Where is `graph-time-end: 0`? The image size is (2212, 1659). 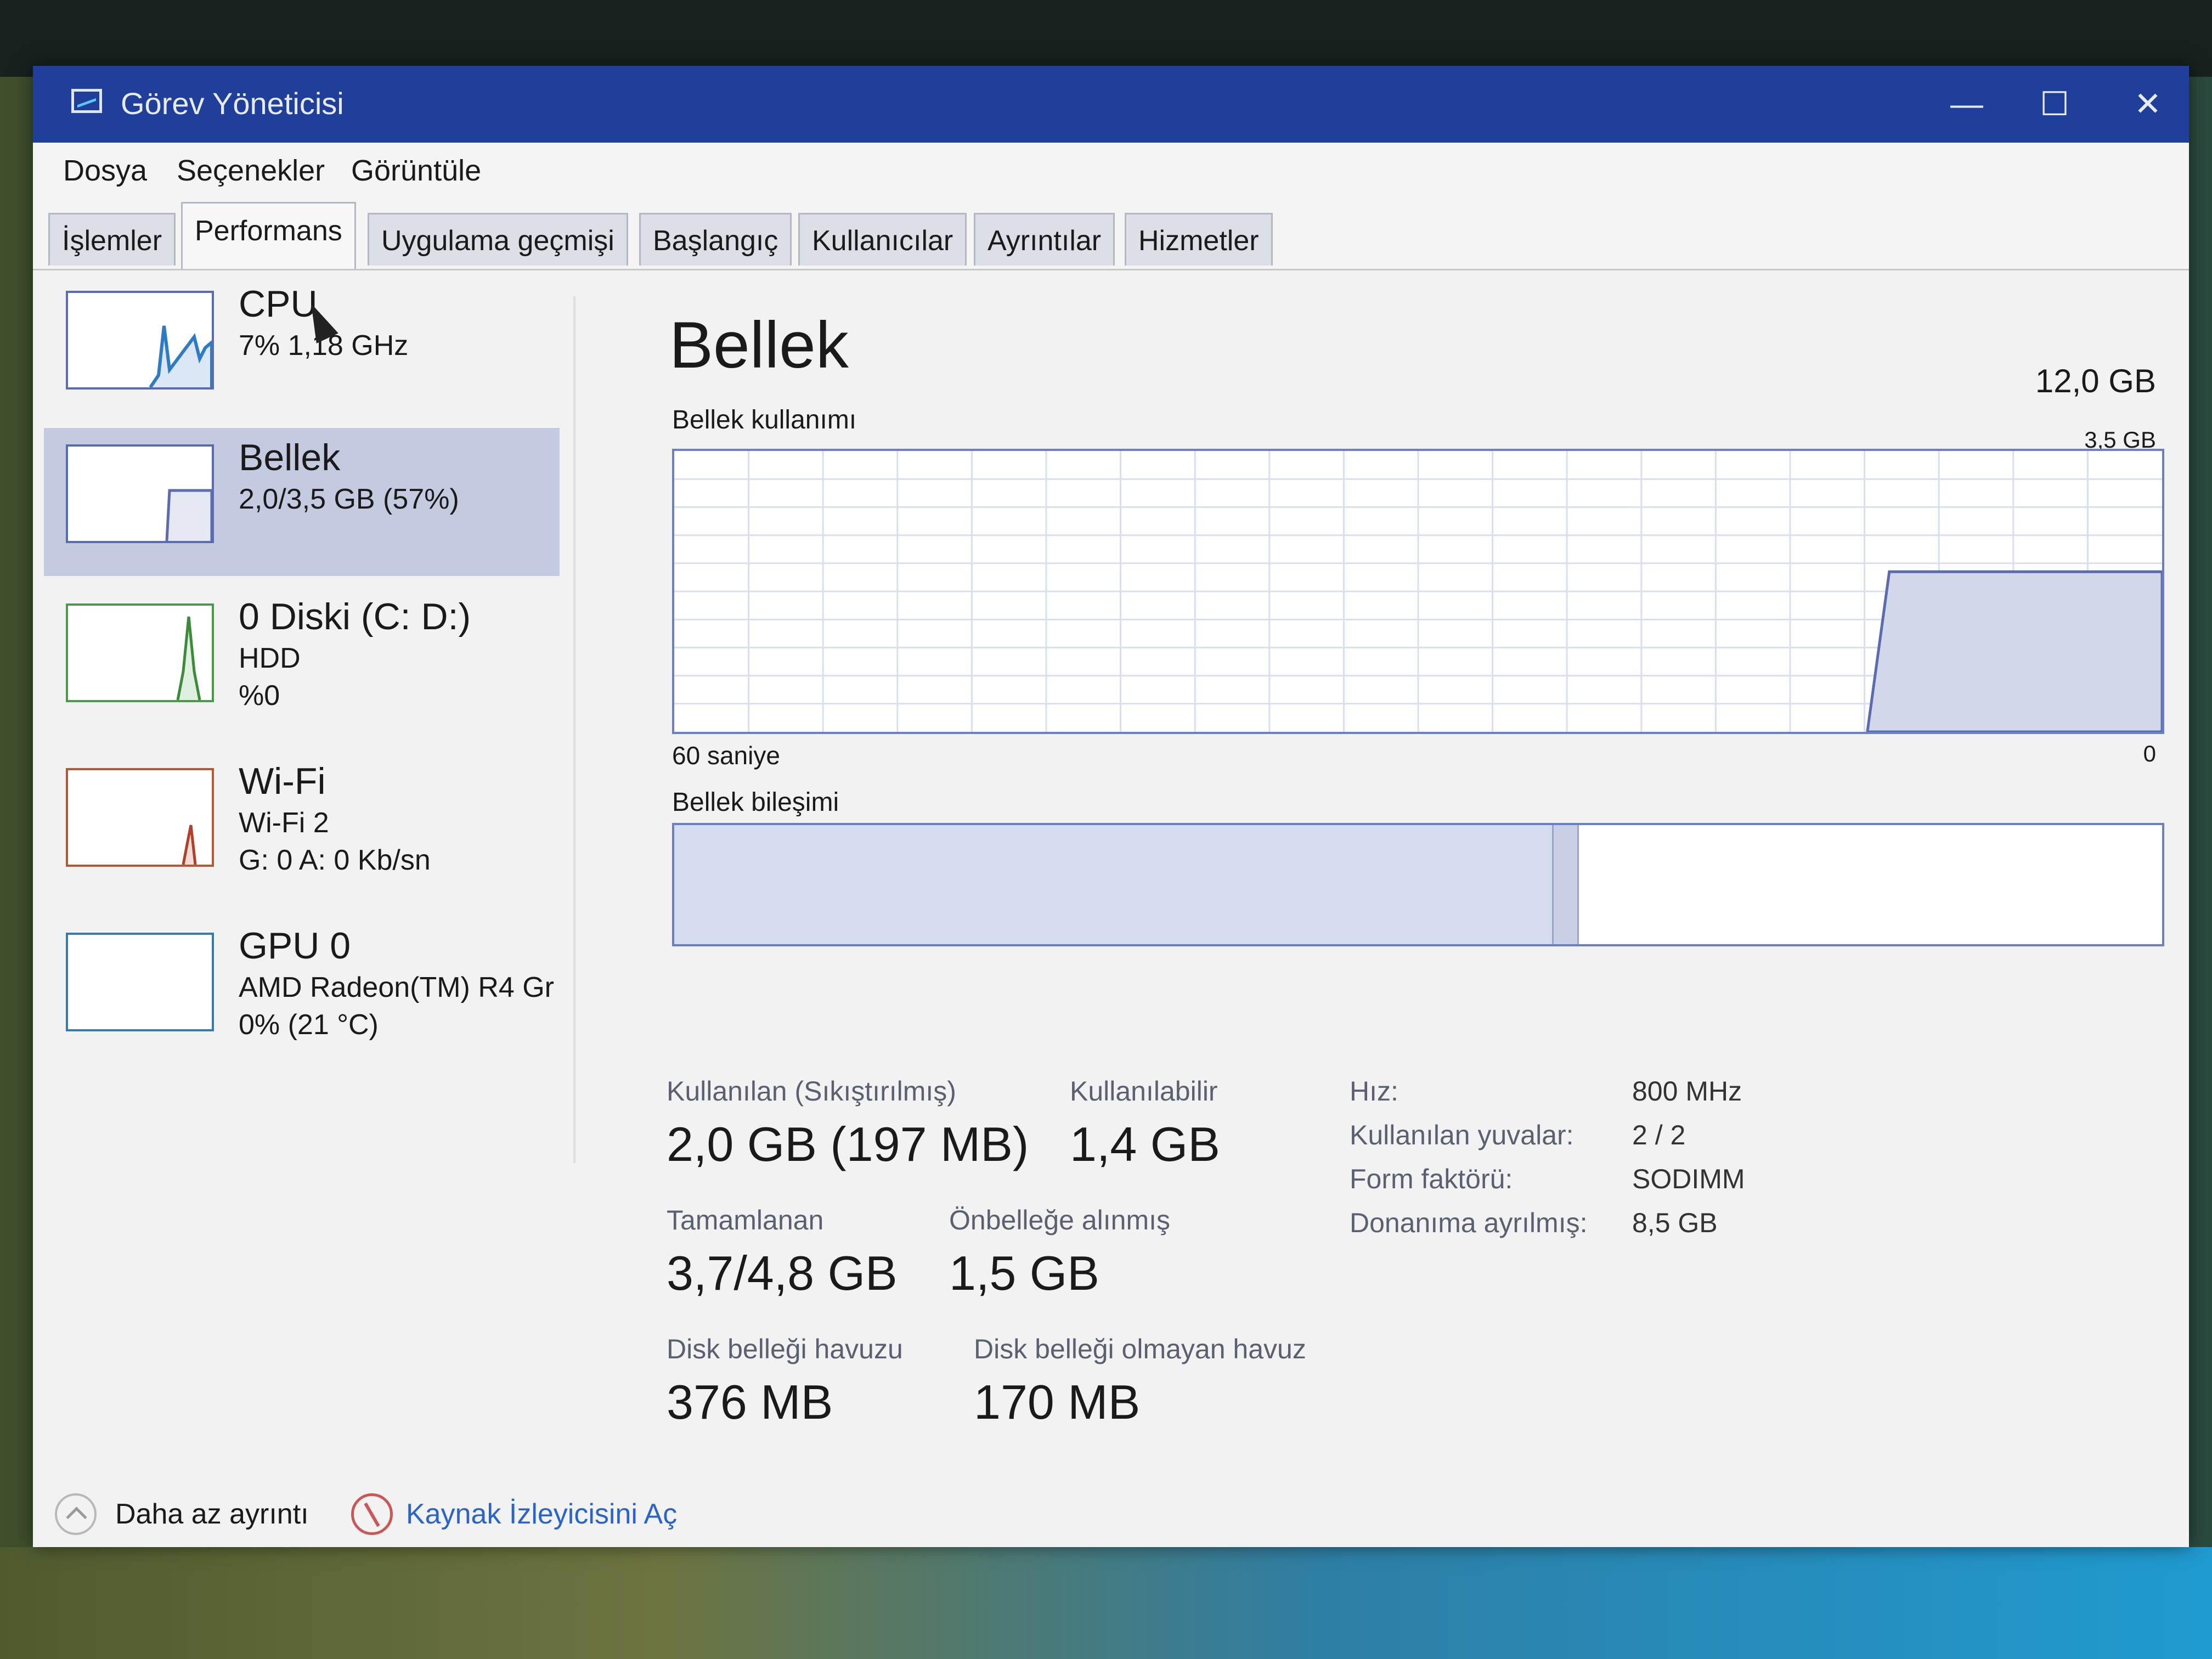 graph-time-end: 0 is located at coordinates (2149, 754).